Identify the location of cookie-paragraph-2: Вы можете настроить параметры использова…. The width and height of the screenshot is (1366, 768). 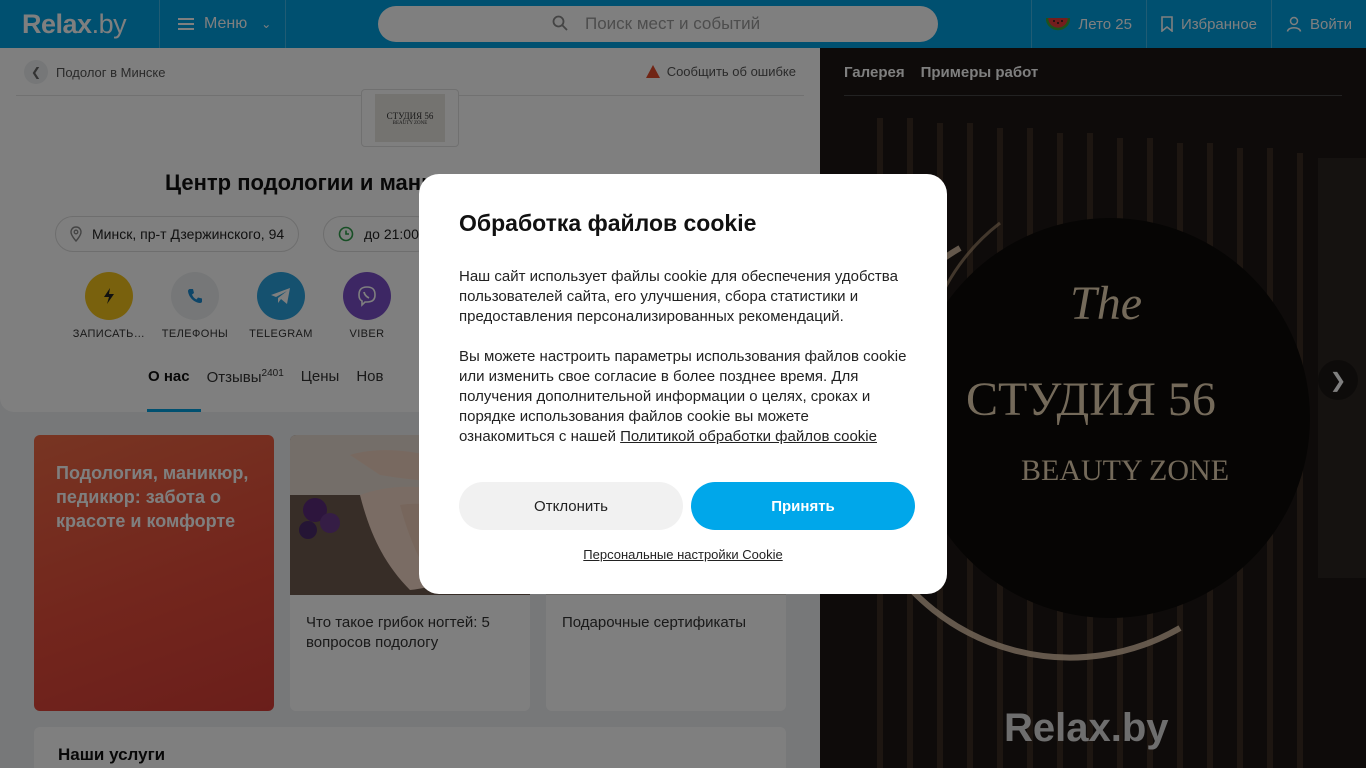
(683, 397).